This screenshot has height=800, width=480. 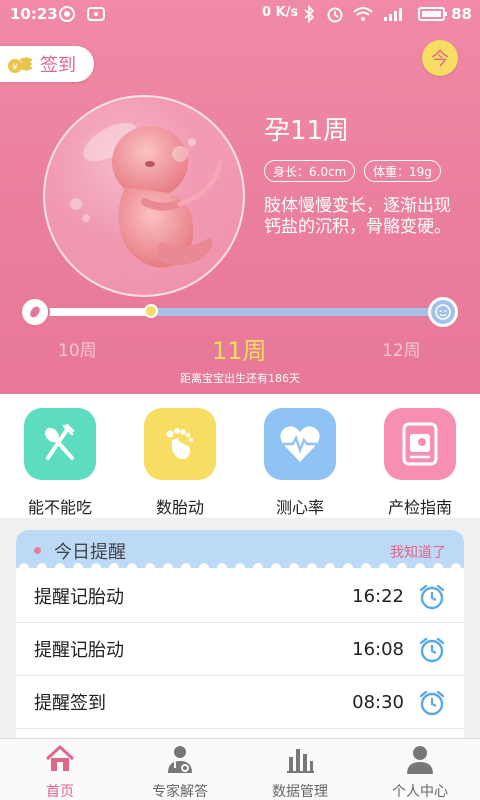 I want to click on coins-icon: ¥, so click(x=20, y=65).